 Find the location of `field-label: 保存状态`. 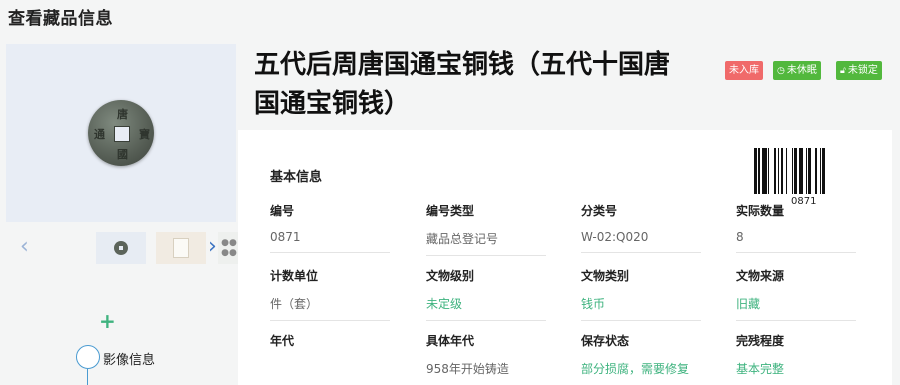

field-label: 保存状态 is located at coordinates (605, 341).